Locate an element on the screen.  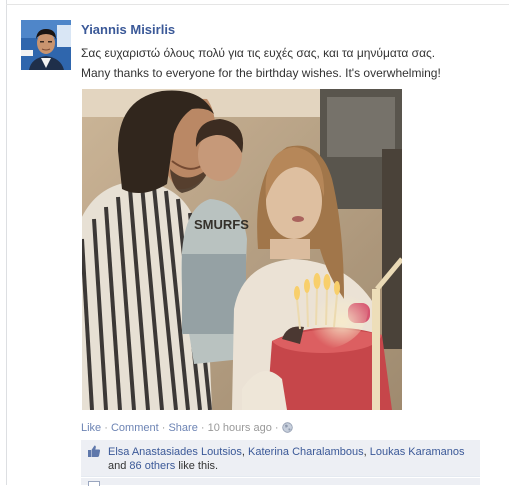
like-link: Like is located at coordinates (91, 428).